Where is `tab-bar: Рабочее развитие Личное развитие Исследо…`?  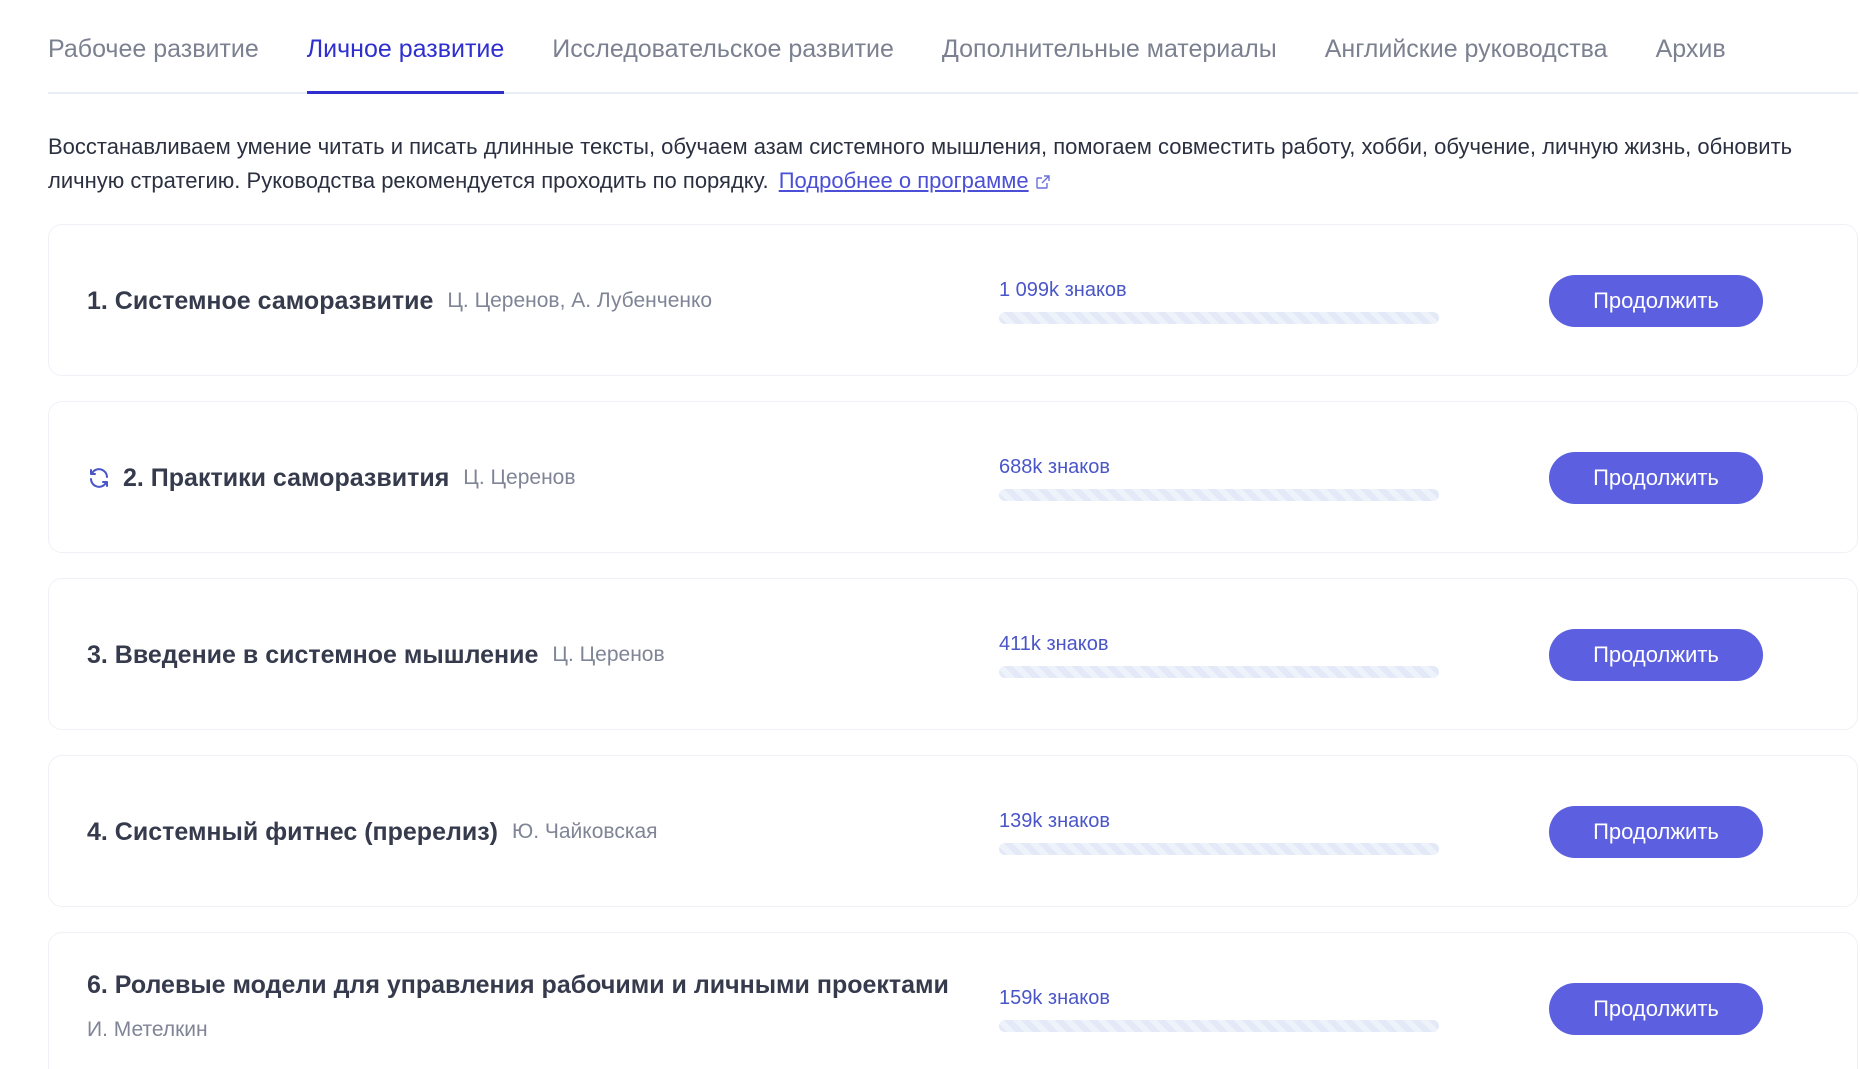
tab-bar: Рабочее развитие Личное развитие Исследо… is located at coordinates (953, 47).